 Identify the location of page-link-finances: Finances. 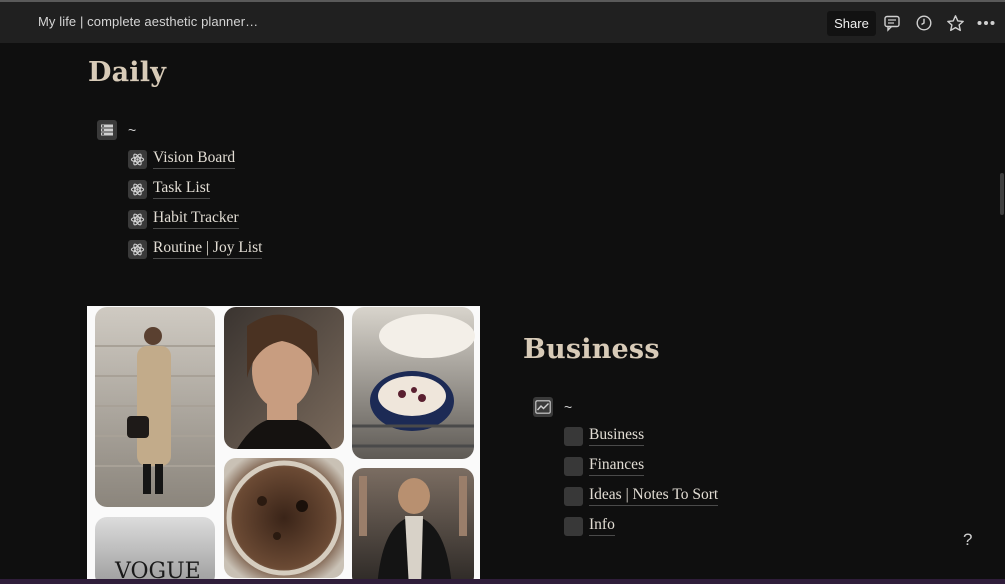
(604, 466).